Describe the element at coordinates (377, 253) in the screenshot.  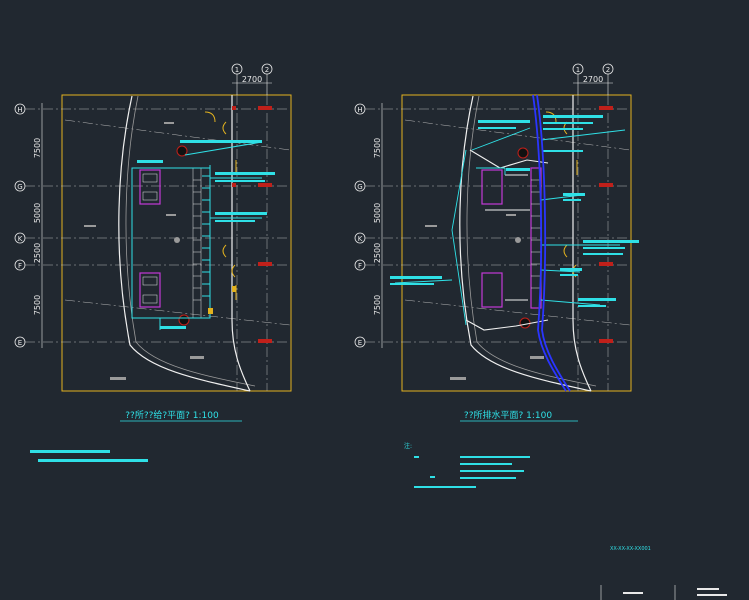
I see `dim-2500-right: 2500` at that location.